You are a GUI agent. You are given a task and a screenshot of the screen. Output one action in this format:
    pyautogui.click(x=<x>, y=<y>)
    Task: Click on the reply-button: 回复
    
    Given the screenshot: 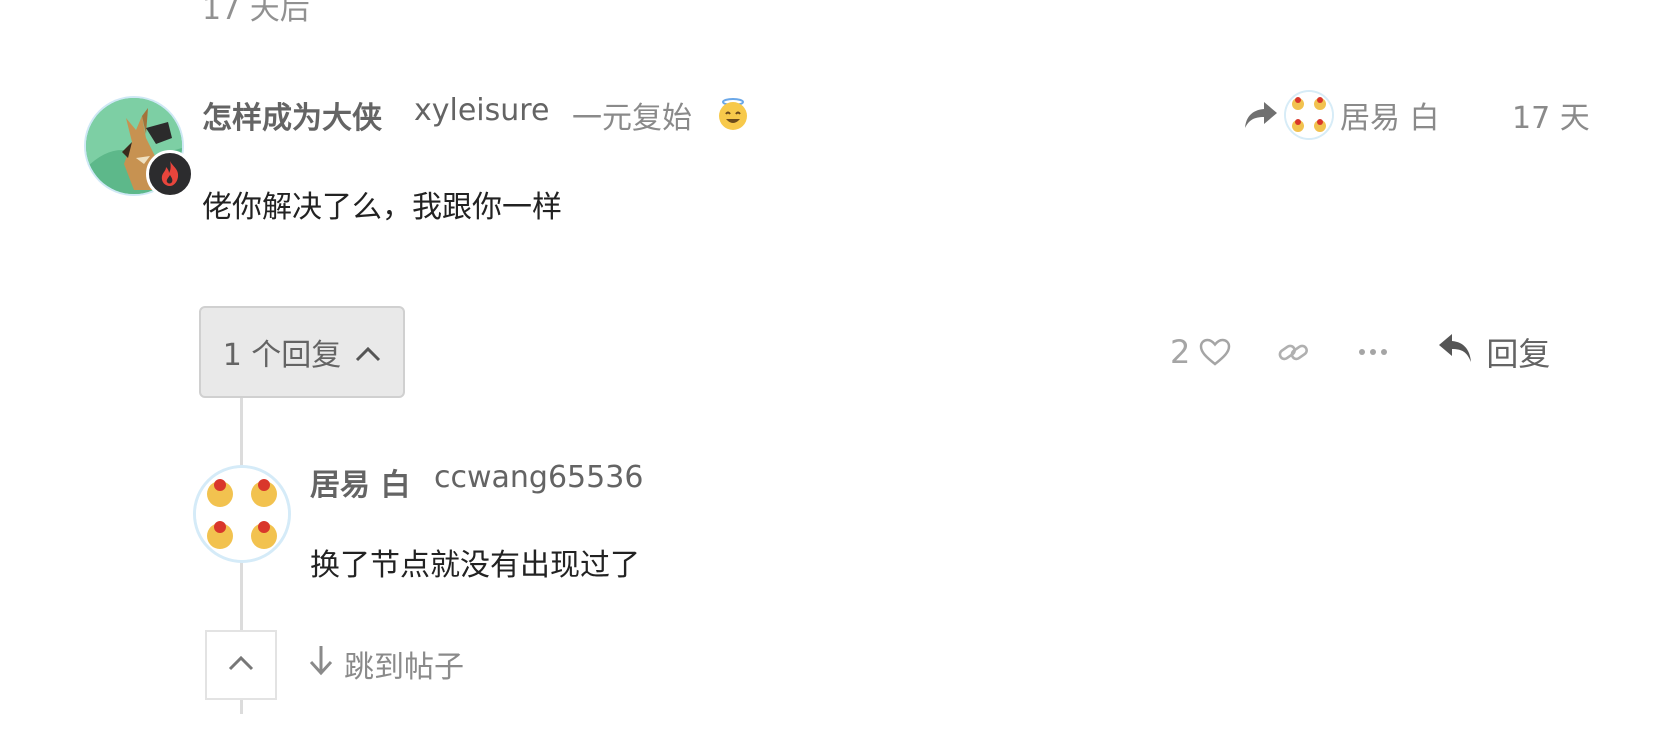 What is the action you would take?
    pyautogui.click(x=1494, y=352)
    